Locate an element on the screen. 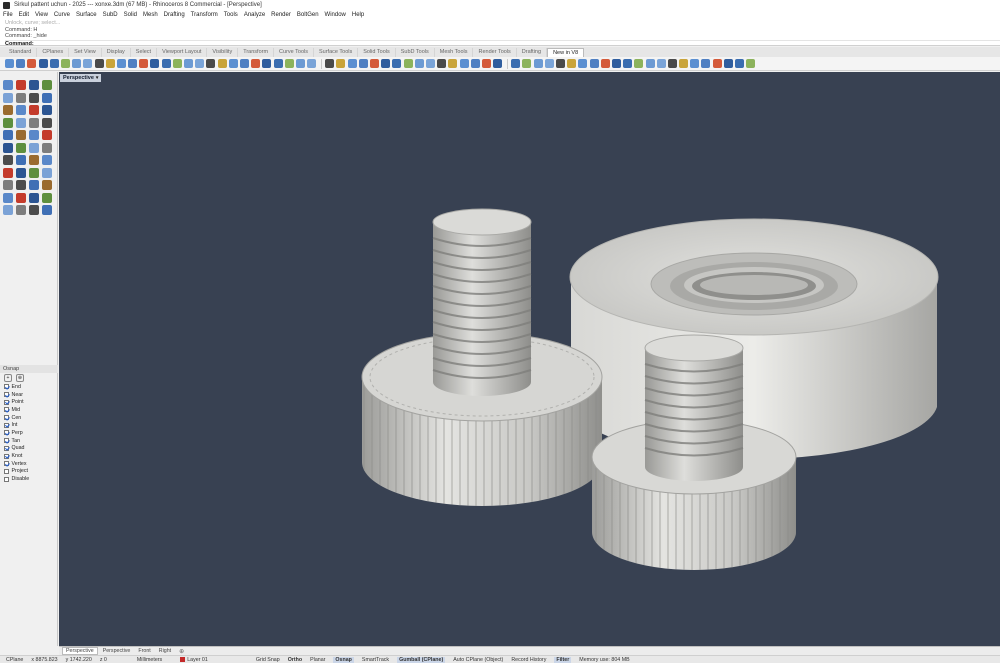 The image size is (1000, 663). status-gumball: Gumball (CPlane) is located at coordinates (421, 659).